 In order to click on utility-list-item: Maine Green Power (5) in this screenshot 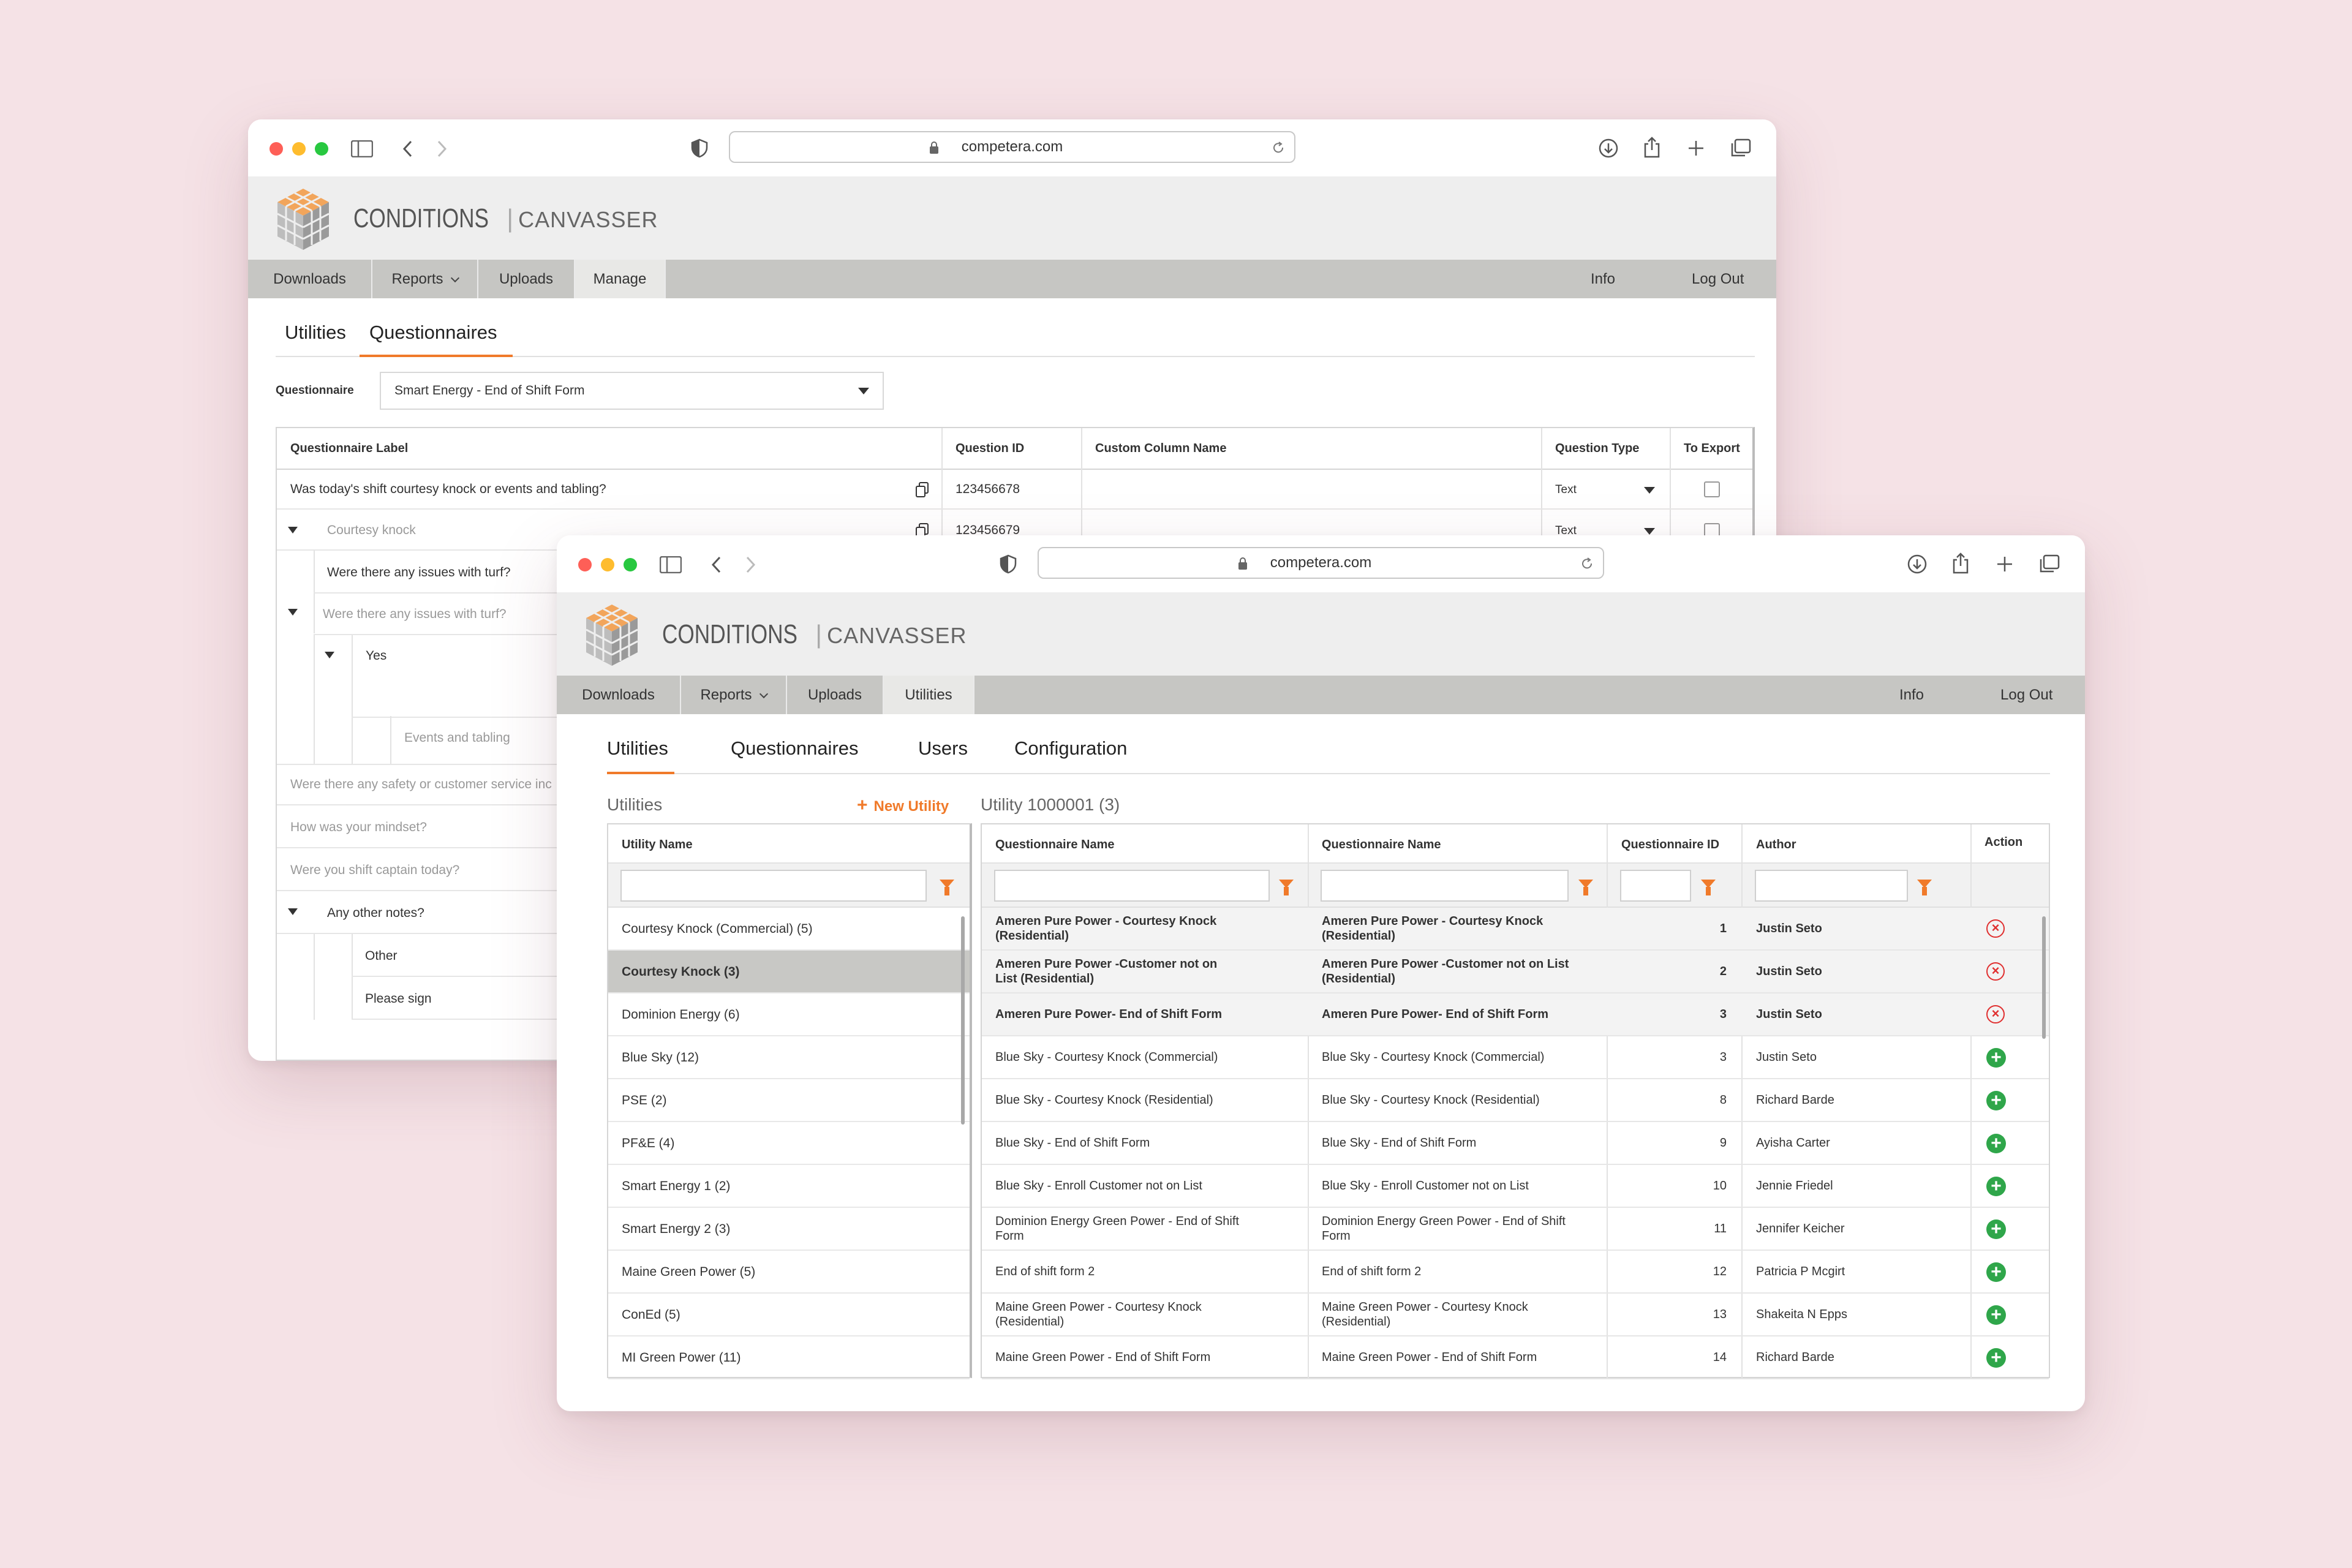, I will do `click(789, 1273)`.